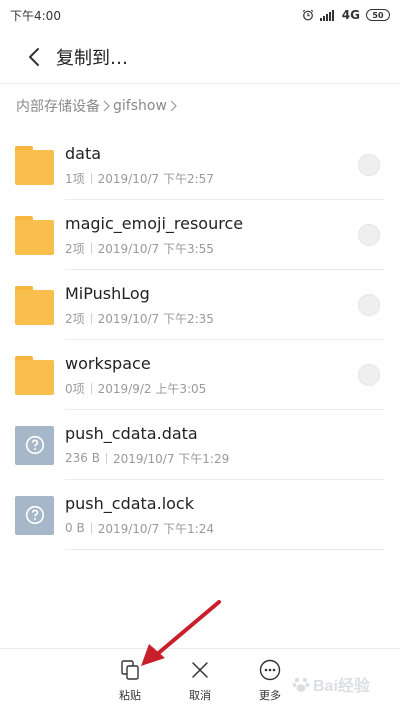 This screenshot has width=400, height=711. Describe the element at coordinates (130, 695) in the screenshot. I see `paste-label: 粘贴` at that location.